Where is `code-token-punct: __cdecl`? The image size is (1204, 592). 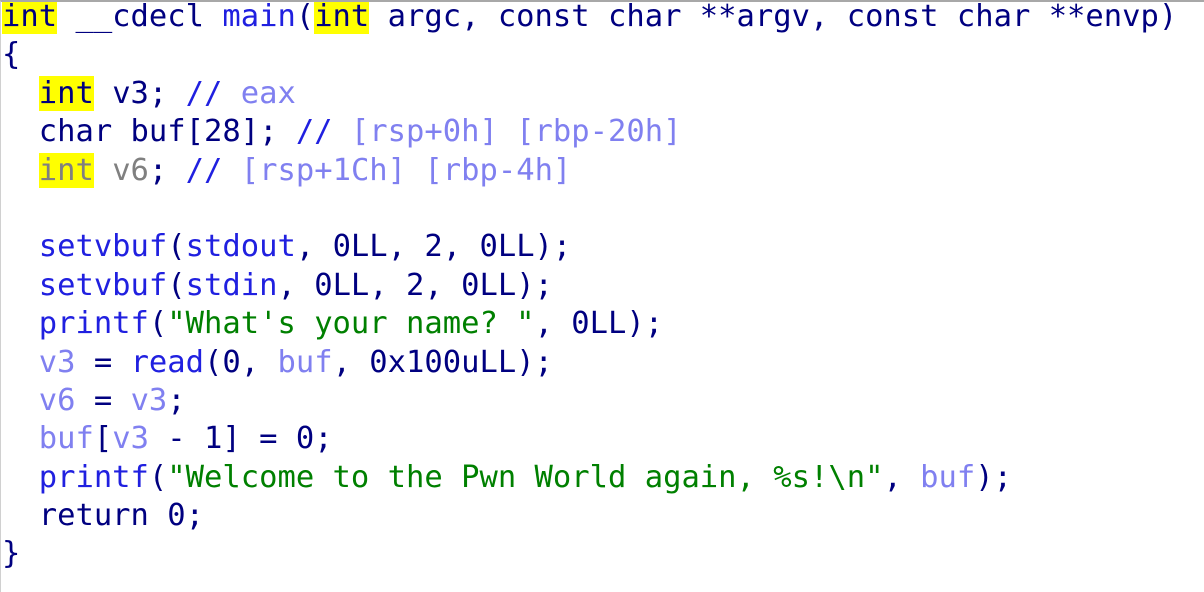
code-token-punct: __cdecl is located at coordinates (139, 18).